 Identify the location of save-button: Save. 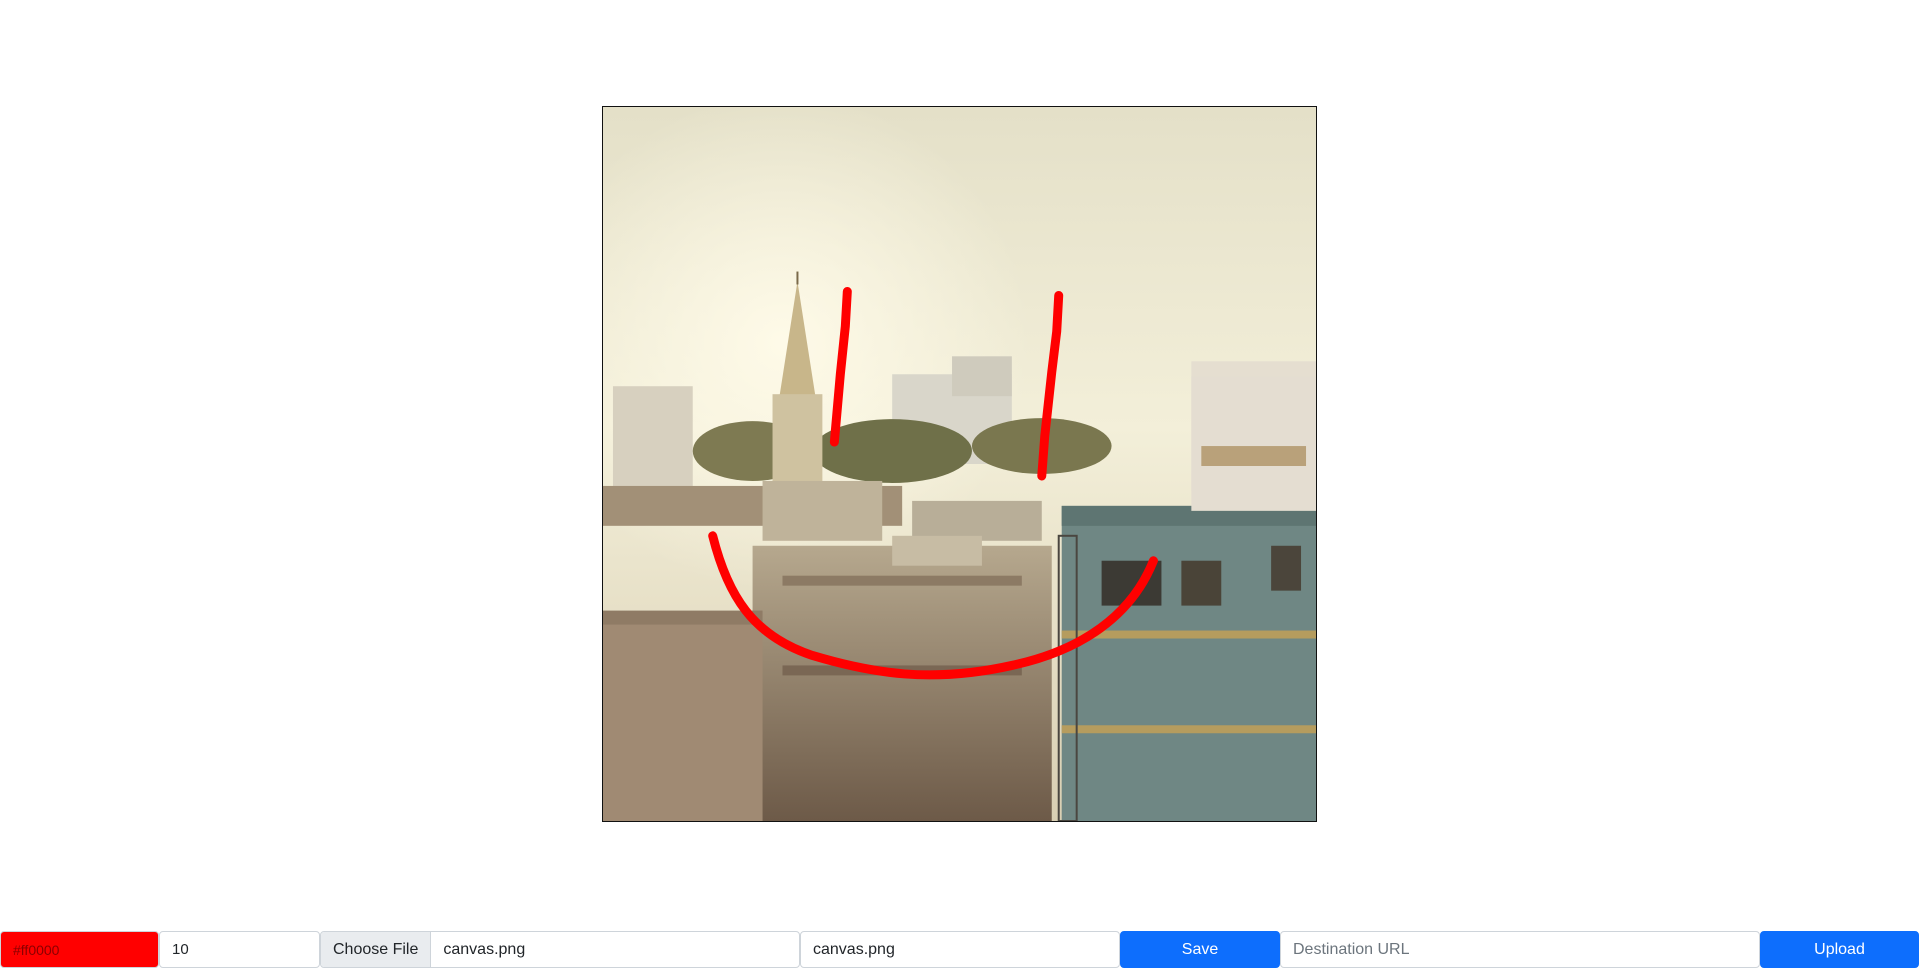
(1200, 949).